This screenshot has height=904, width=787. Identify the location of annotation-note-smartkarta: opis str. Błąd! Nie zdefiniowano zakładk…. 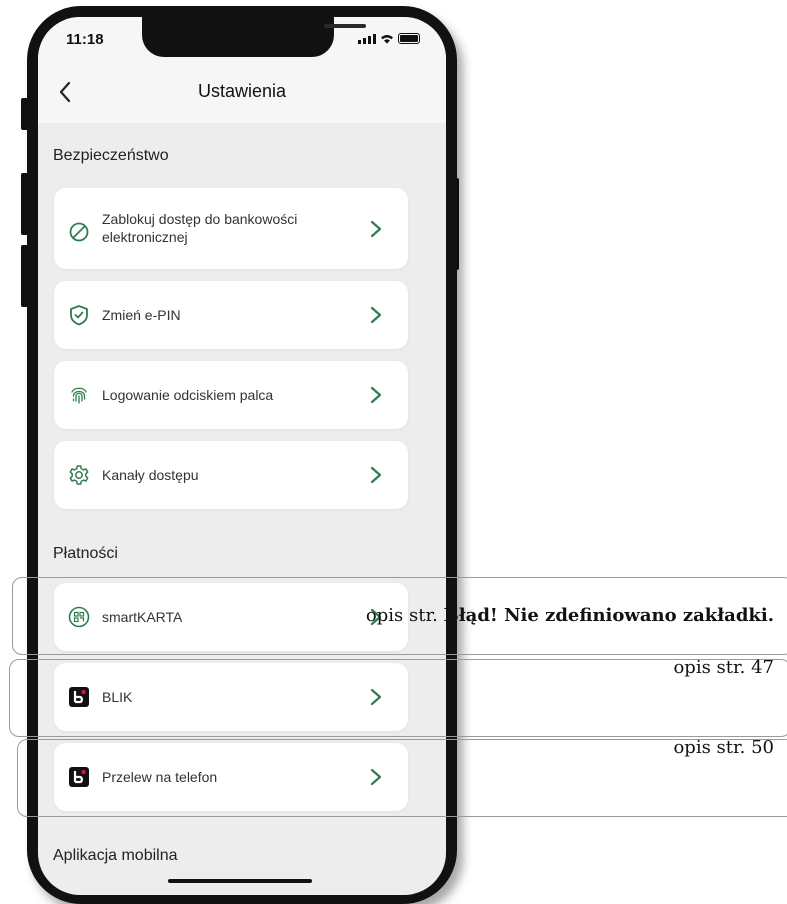
(569, 615).